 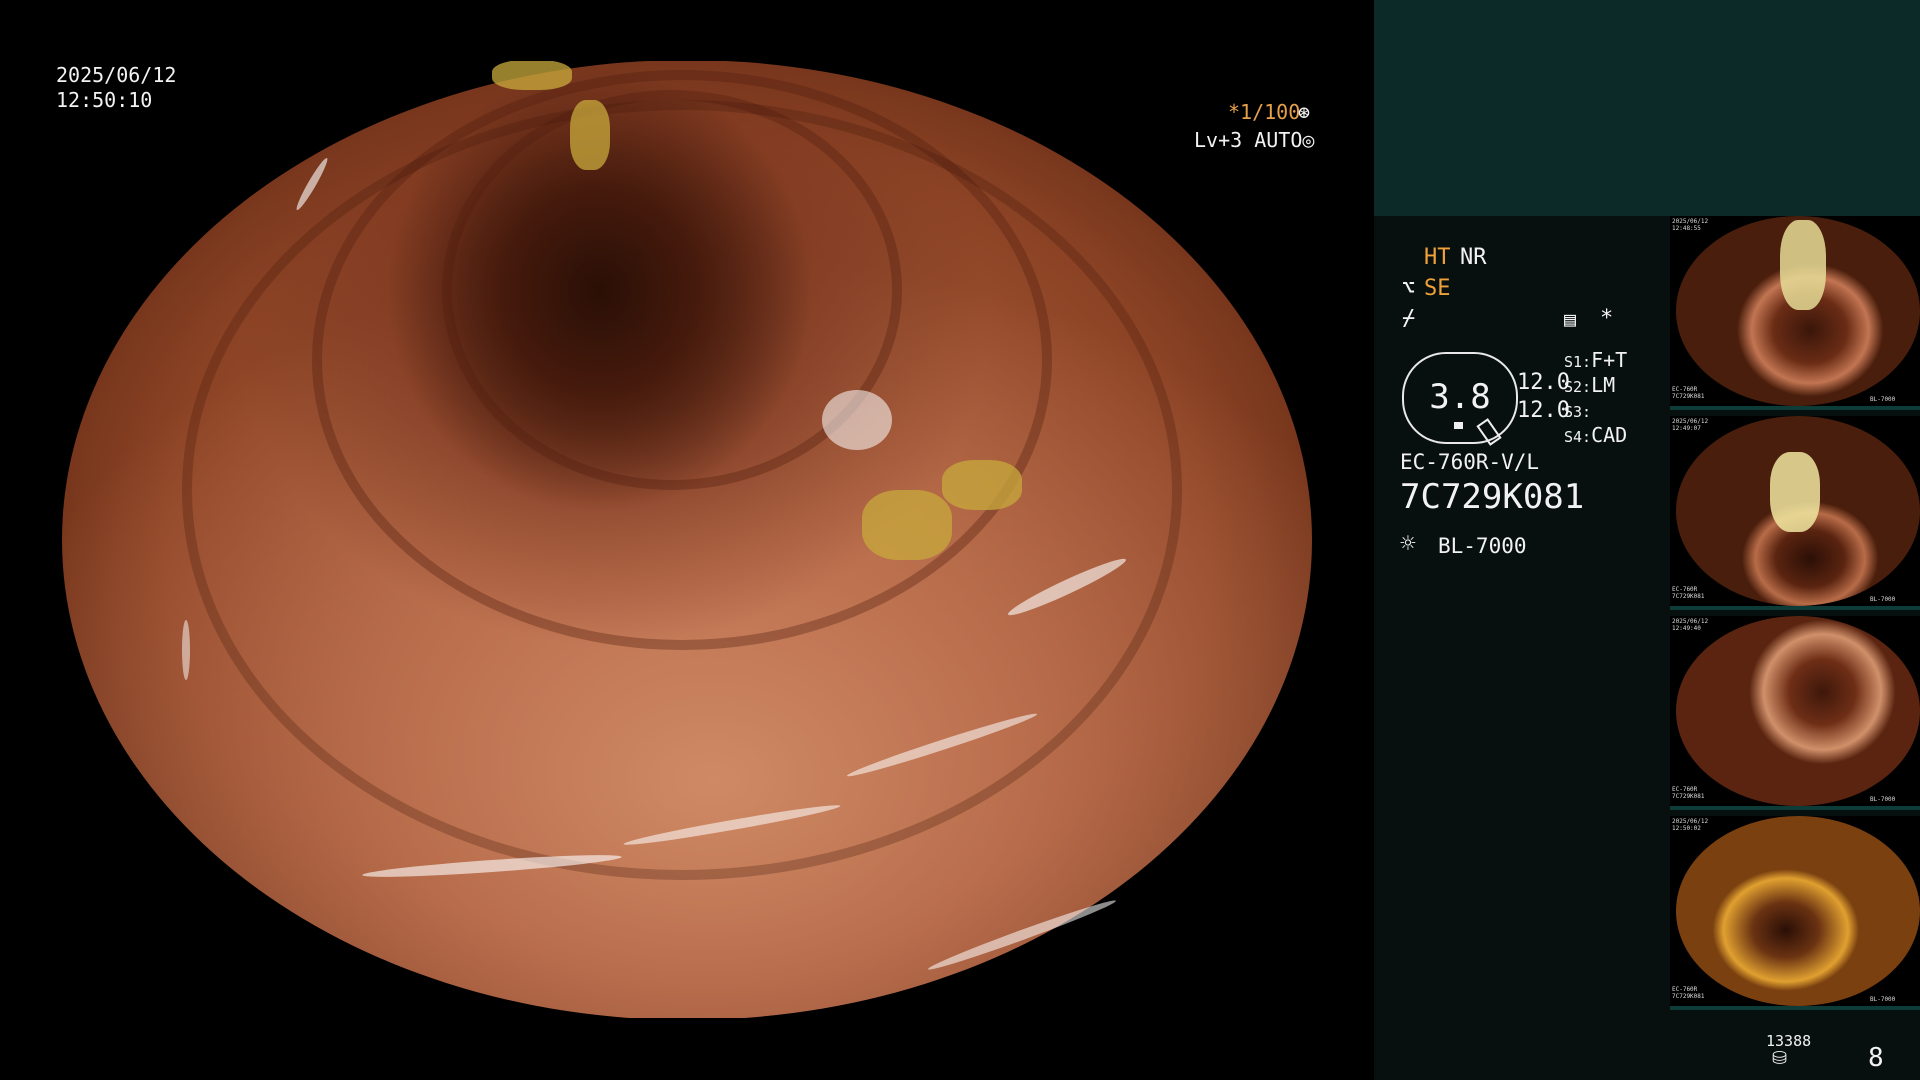 I want to click on menu-icon: ▤, so click(x=1570, y=319).